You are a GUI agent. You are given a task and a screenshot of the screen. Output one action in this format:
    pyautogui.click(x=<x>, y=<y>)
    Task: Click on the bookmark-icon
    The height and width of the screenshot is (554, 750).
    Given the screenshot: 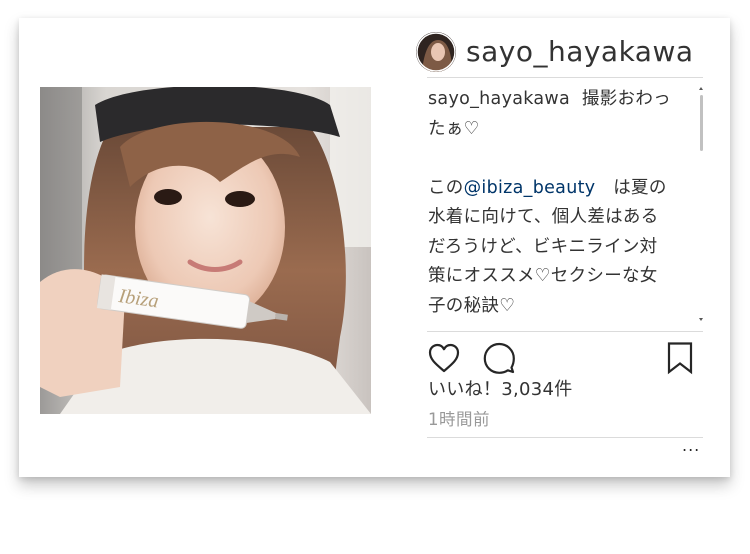 What is the action you would take?
    pyautogui.click(x=680, y=358)
    